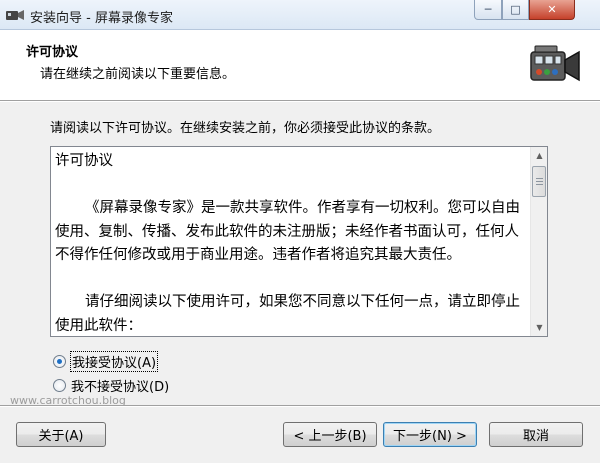  I want to click on button-bar: 关于(A) < 上一步(B) 下一步(N) > 取消, so click(300, 432).